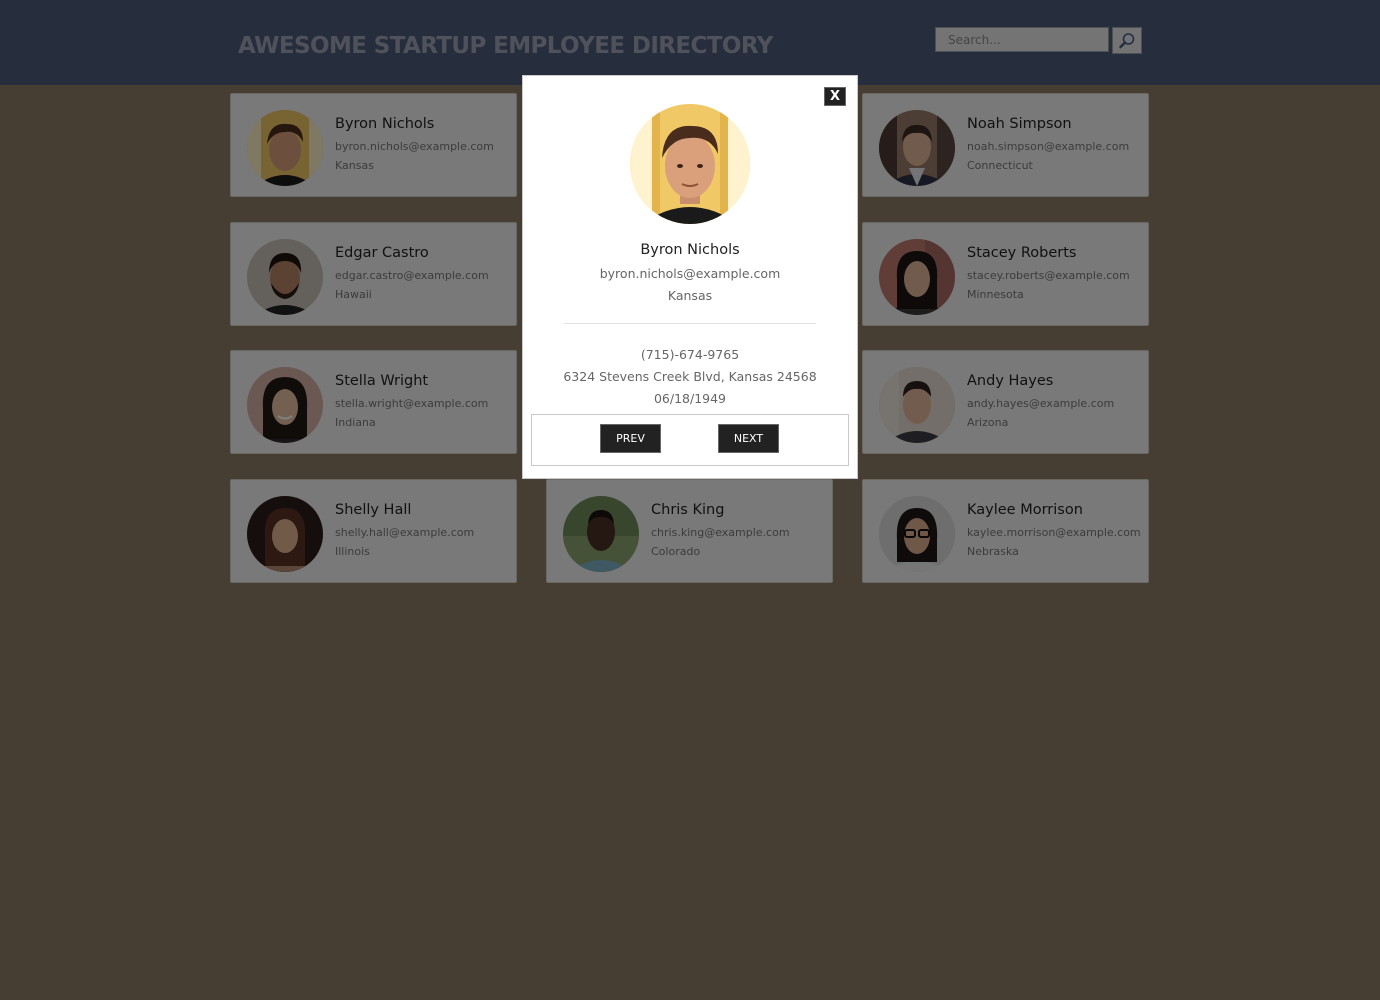 The image size is (1380, 1000). What do you see at coordinates (690, 273) in the screenshot?
I see `modal-employee-email: byron.nichols@example.com` at bounding box center [690, 273].